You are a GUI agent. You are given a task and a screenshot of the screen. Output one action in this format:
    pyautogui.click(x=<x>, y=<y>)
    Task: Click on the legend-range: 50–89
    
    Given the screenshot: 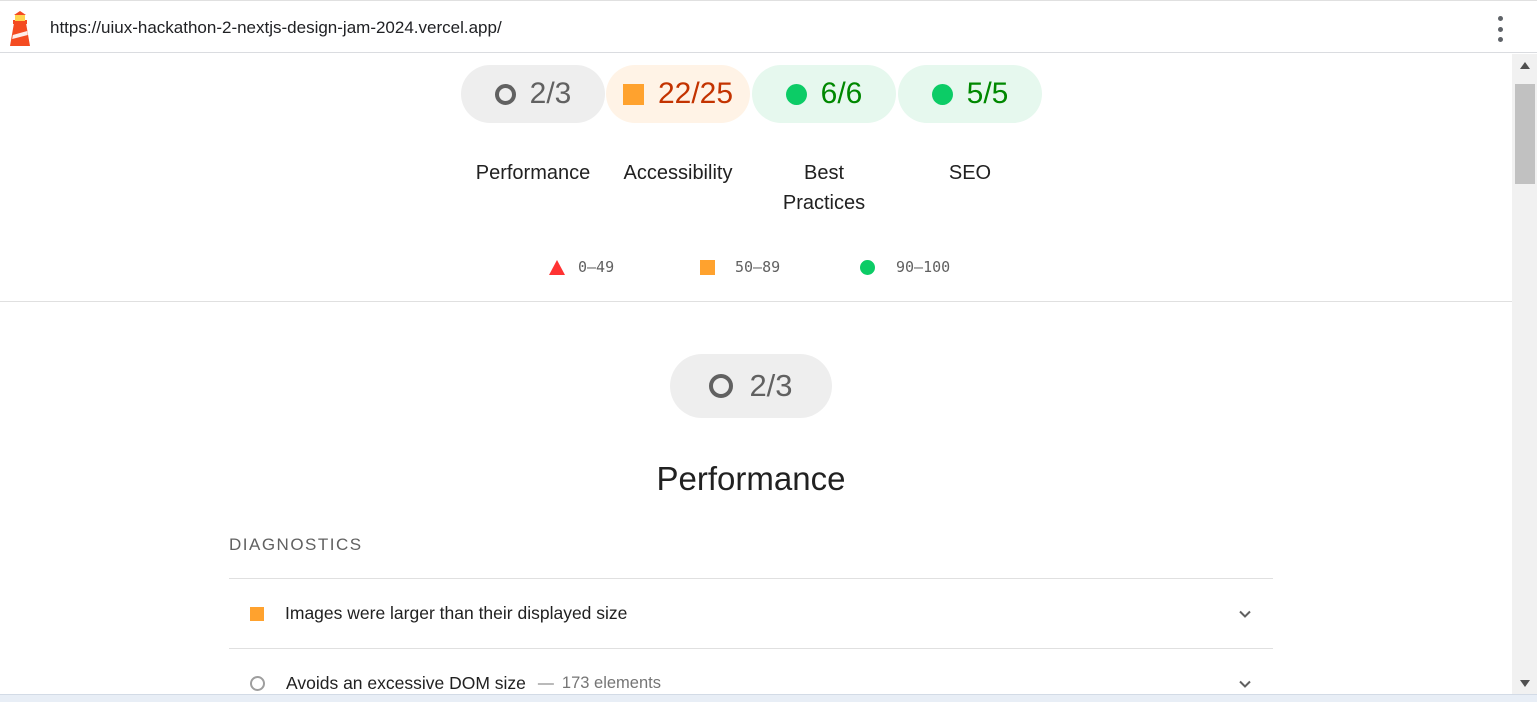 What is the action you would take?
    pyautogui.click(x=758, y=267)
    